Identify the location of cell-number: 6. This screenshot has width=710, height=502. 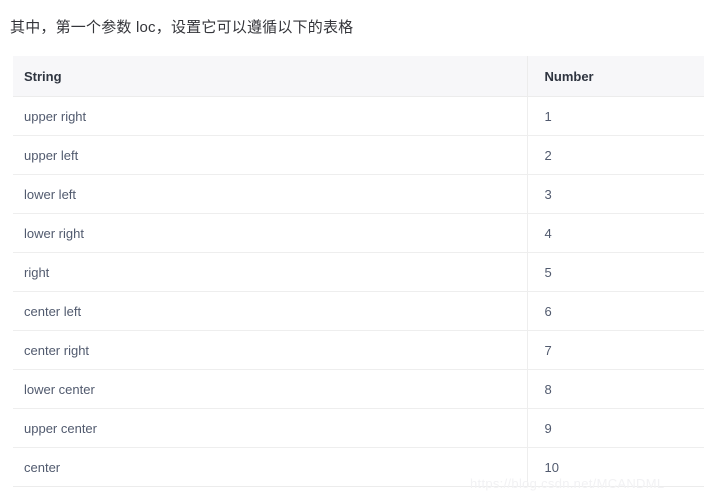
(615, 311).